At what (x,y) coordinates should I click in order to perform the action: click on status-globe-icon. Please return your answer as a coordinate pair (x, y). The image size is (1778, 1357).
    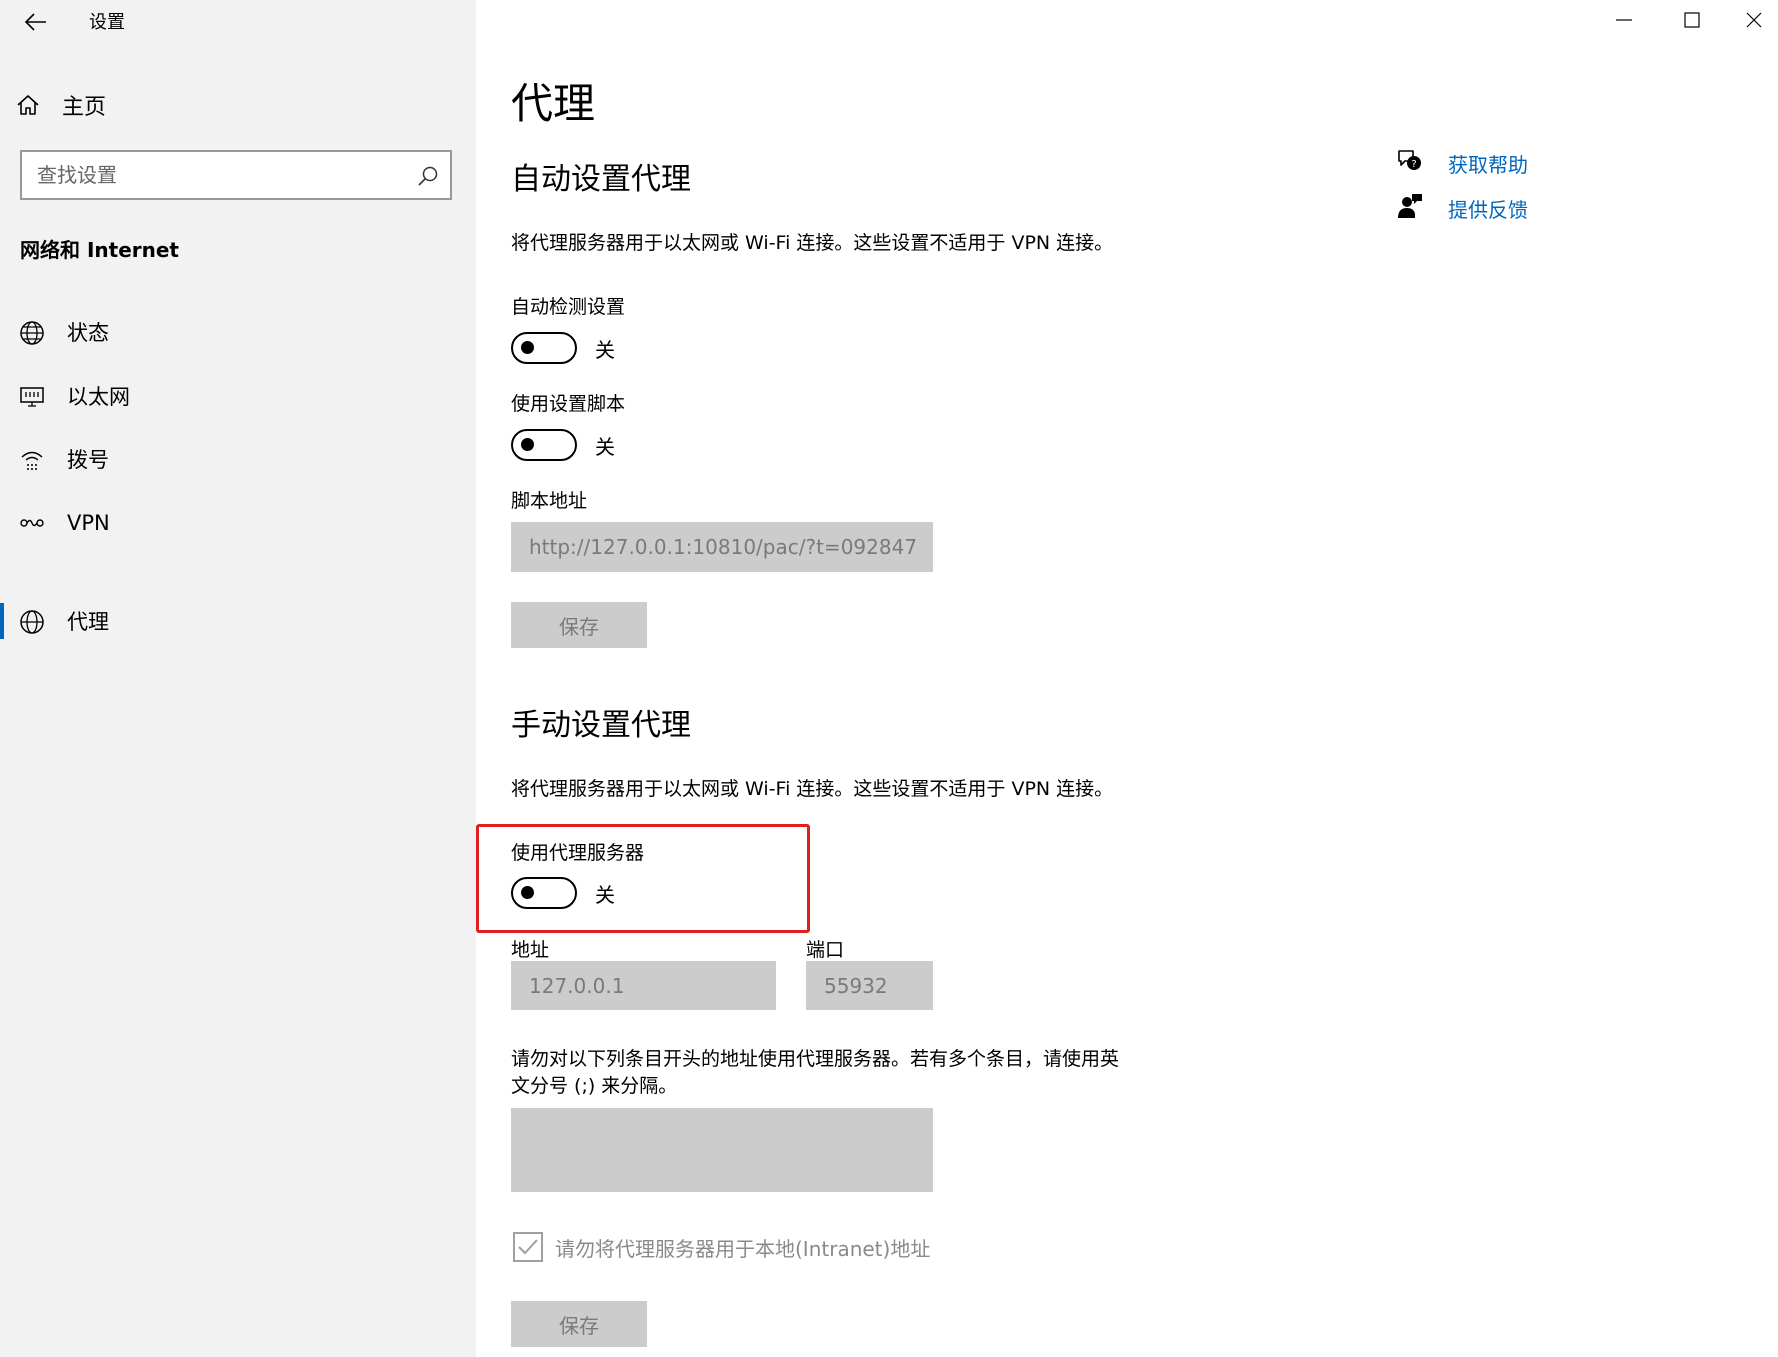
    Looking at the image, I should click on (32, 333).